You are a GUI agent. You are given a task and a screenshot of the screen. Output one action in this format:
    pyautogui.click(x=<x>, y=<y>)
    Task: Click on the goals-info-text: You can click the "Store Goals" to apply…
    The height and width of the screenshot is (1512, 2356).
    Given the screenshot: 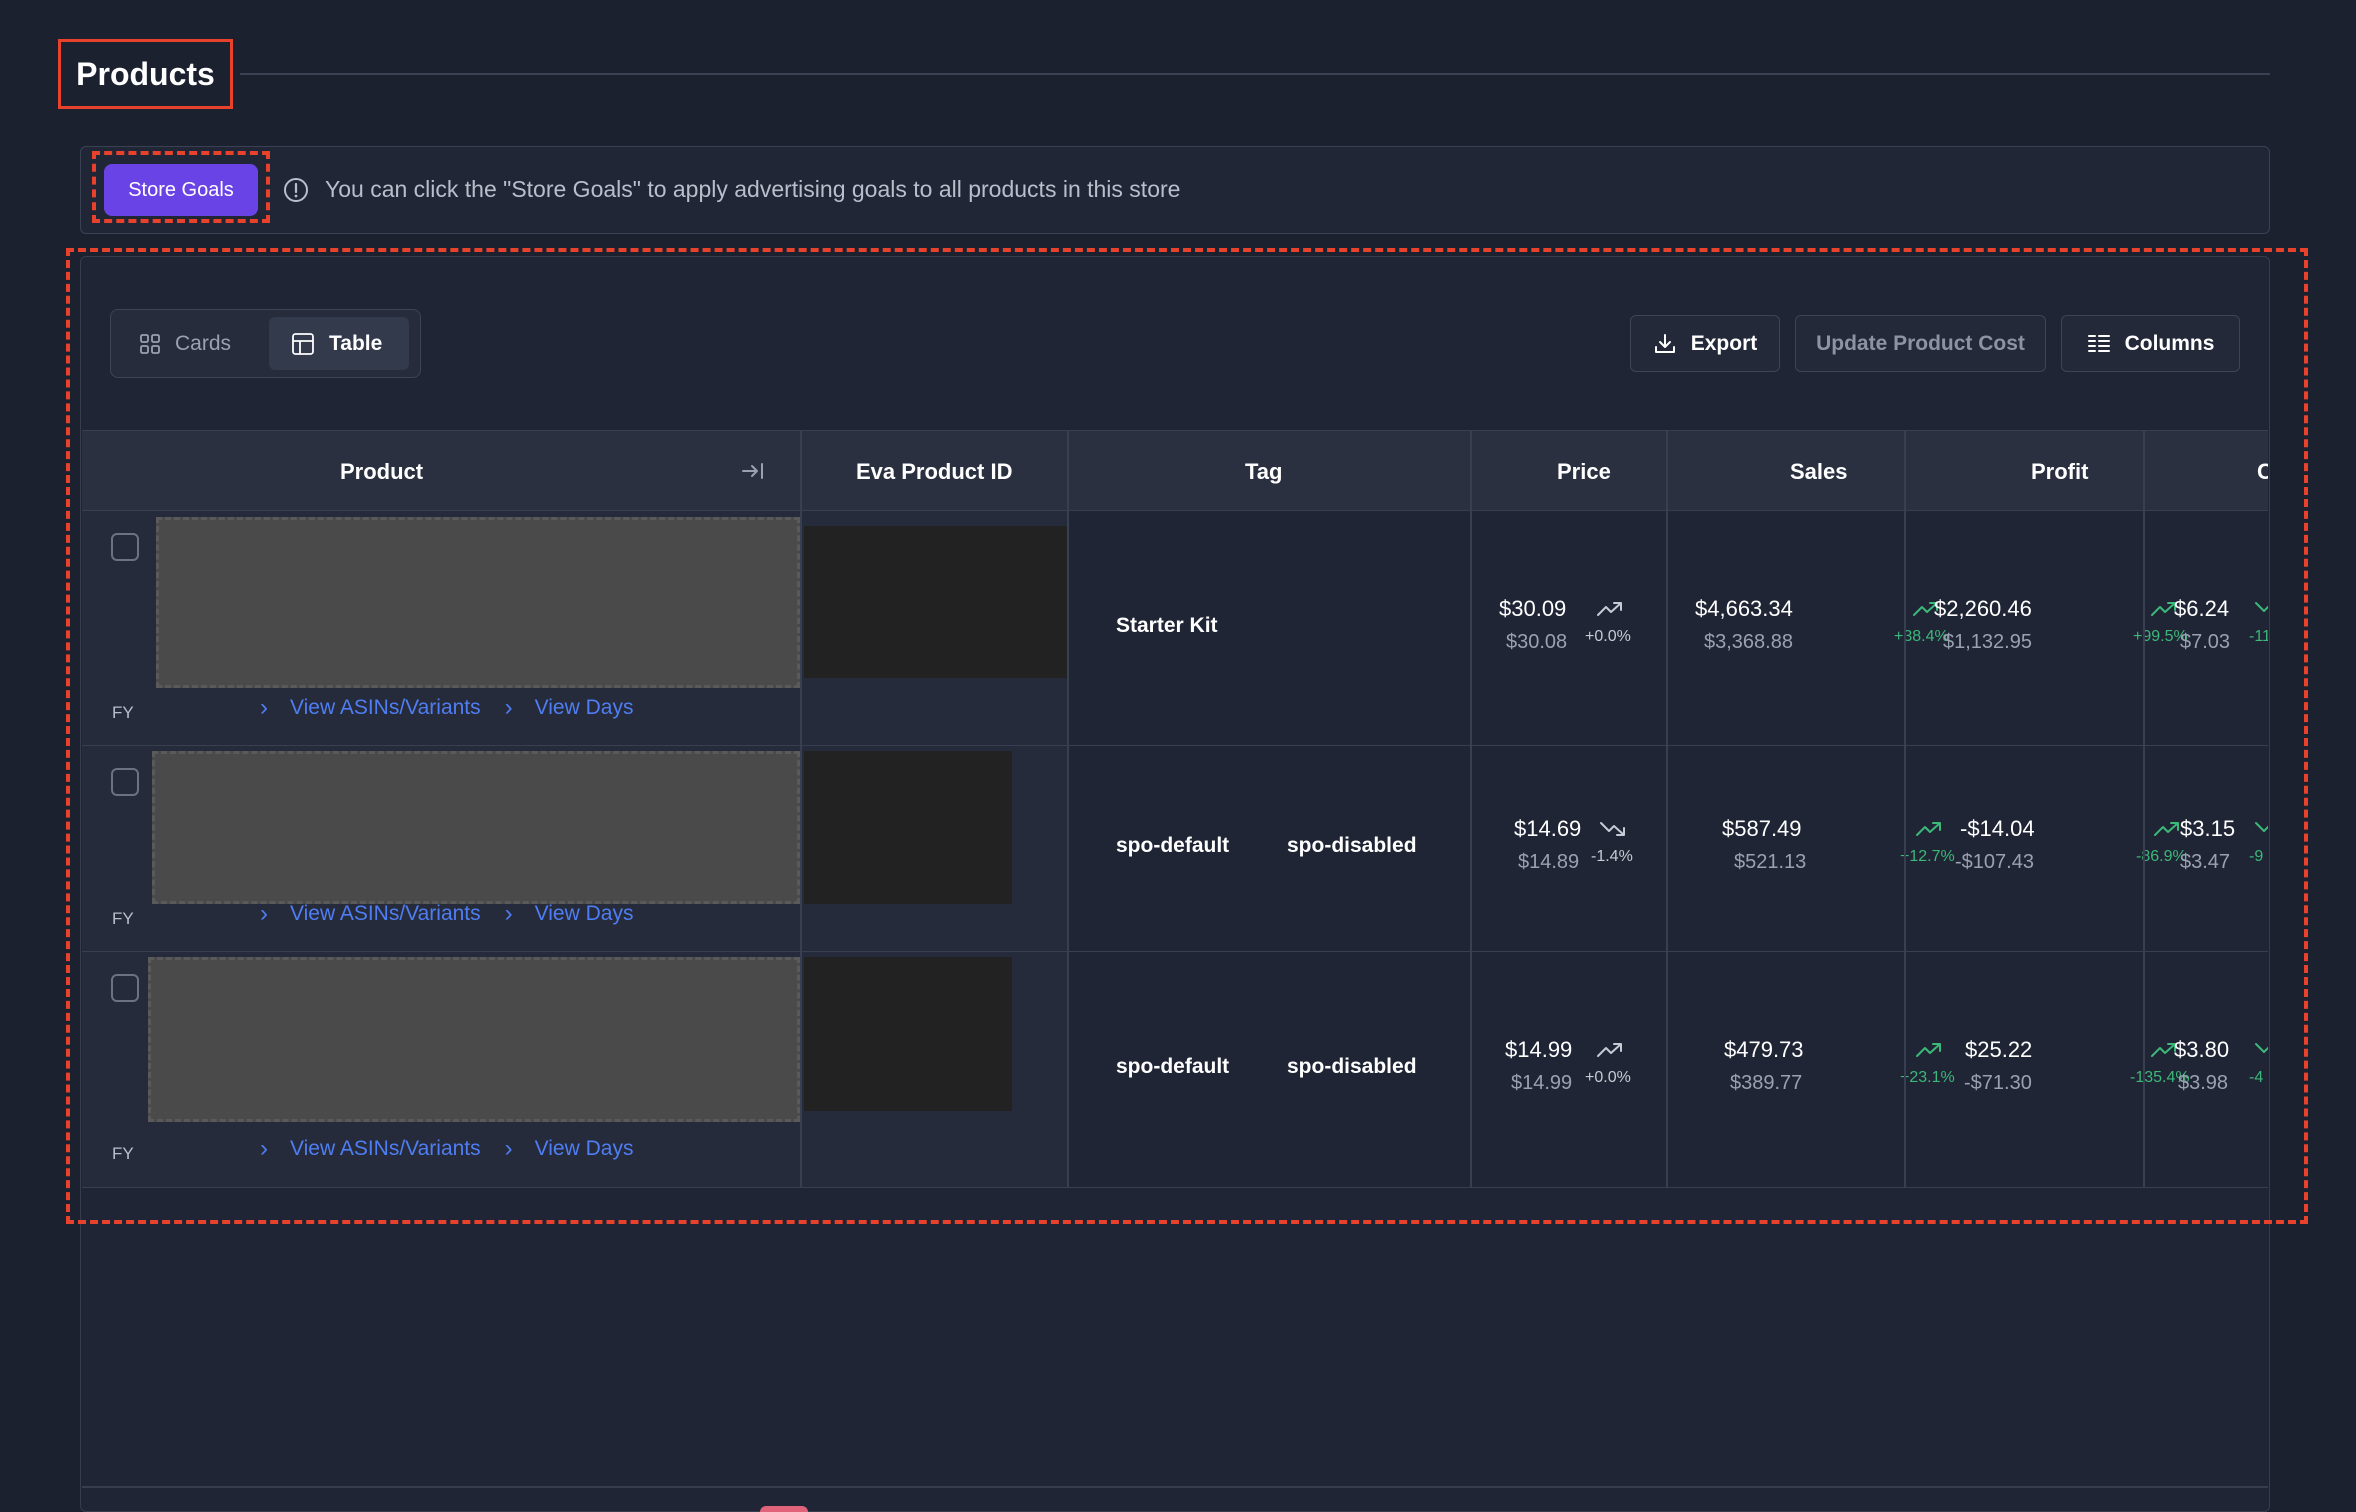 What is the action you would take?
    pyautogui.click(x=753, y=189)
    